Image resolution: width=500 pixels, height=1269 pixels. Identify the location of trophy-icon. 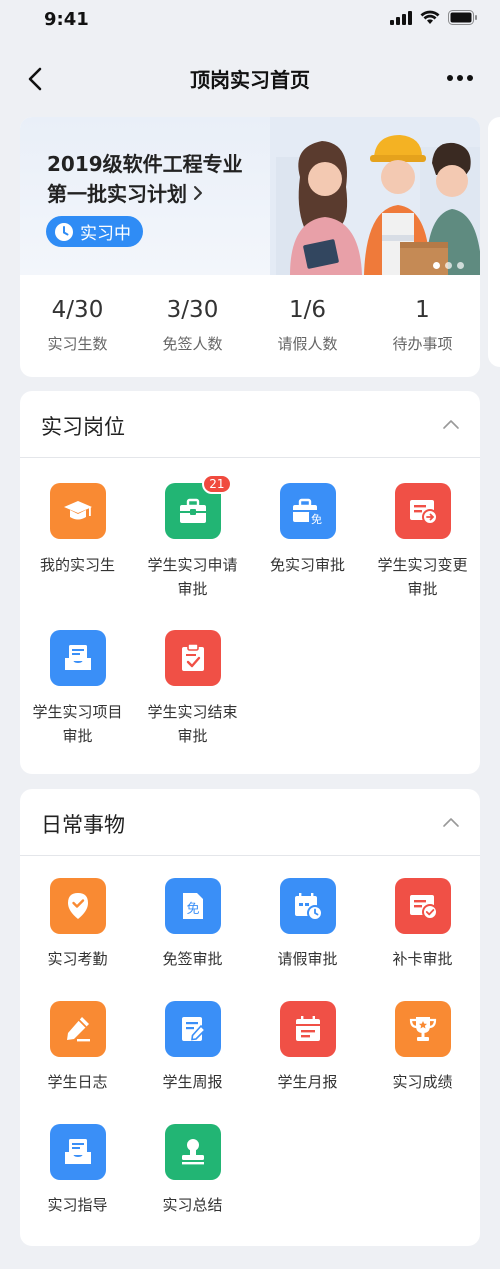
(422, 1029).